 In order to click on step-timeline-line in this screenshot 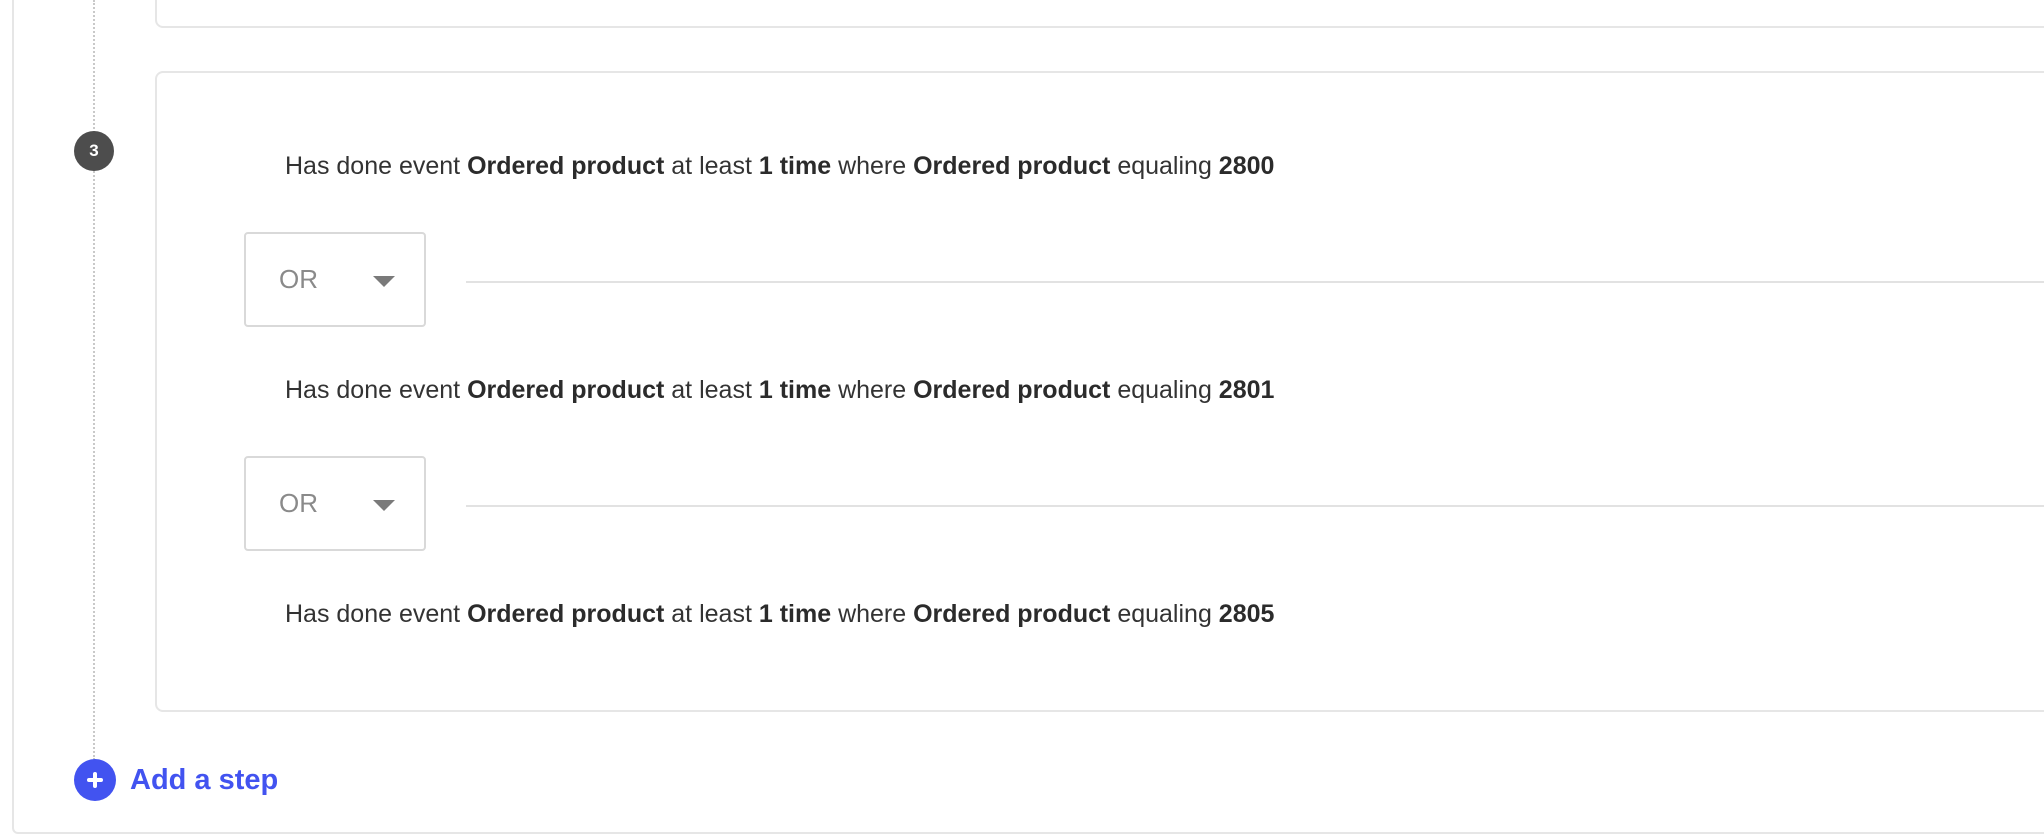, I will do `click(94, 380)`.